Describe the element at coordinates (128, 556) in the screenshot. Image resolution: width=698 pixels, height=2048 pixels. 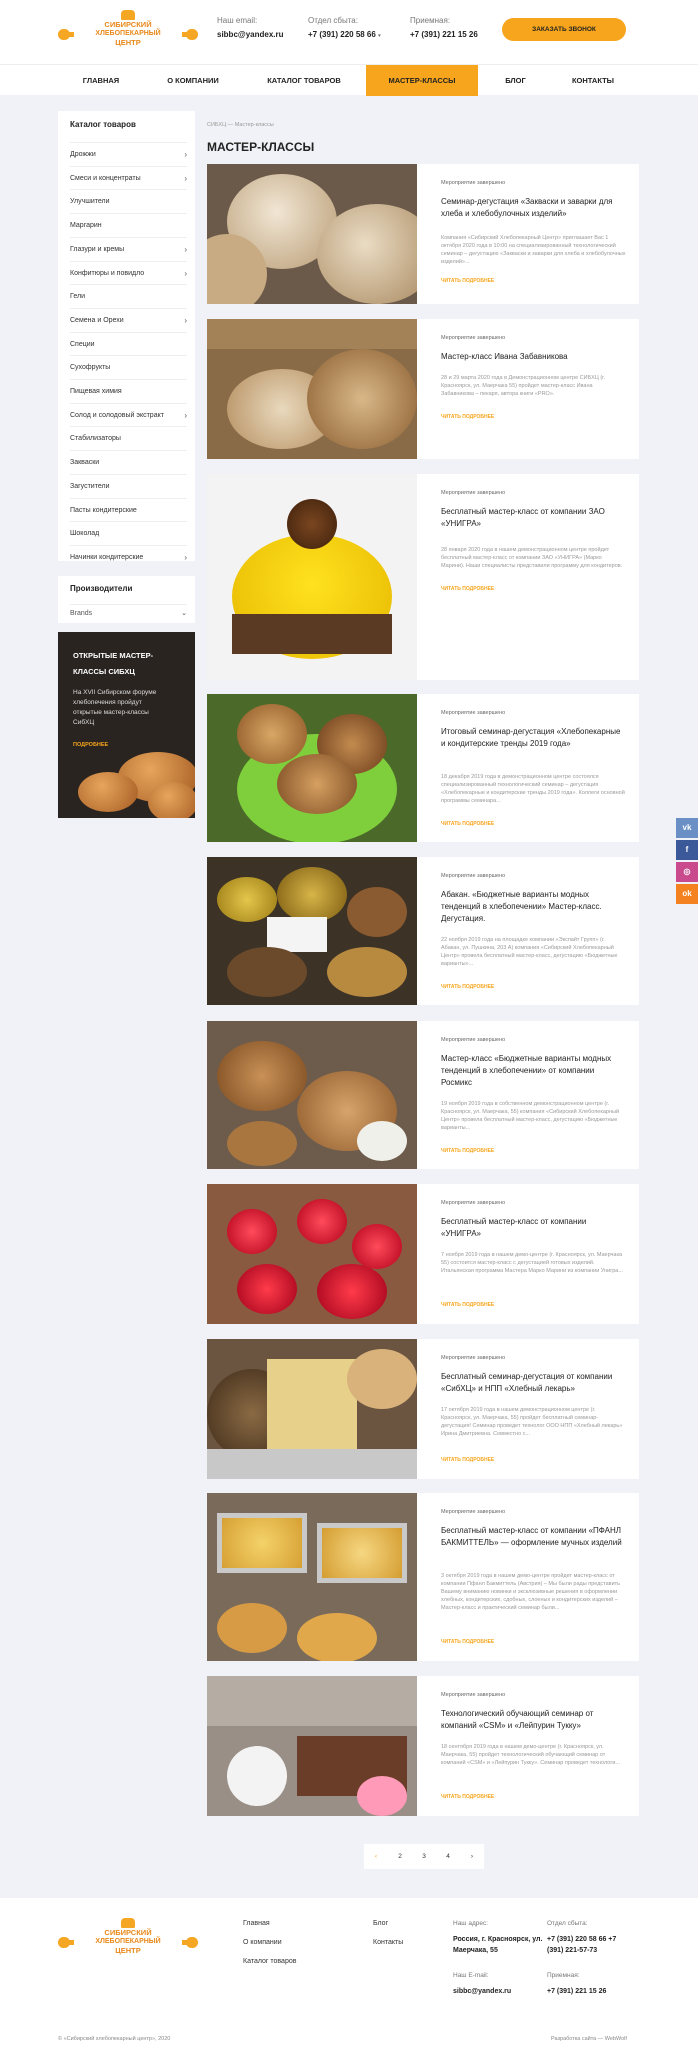
I see `catalog-item: Начинки кондитерские ›` at that location.